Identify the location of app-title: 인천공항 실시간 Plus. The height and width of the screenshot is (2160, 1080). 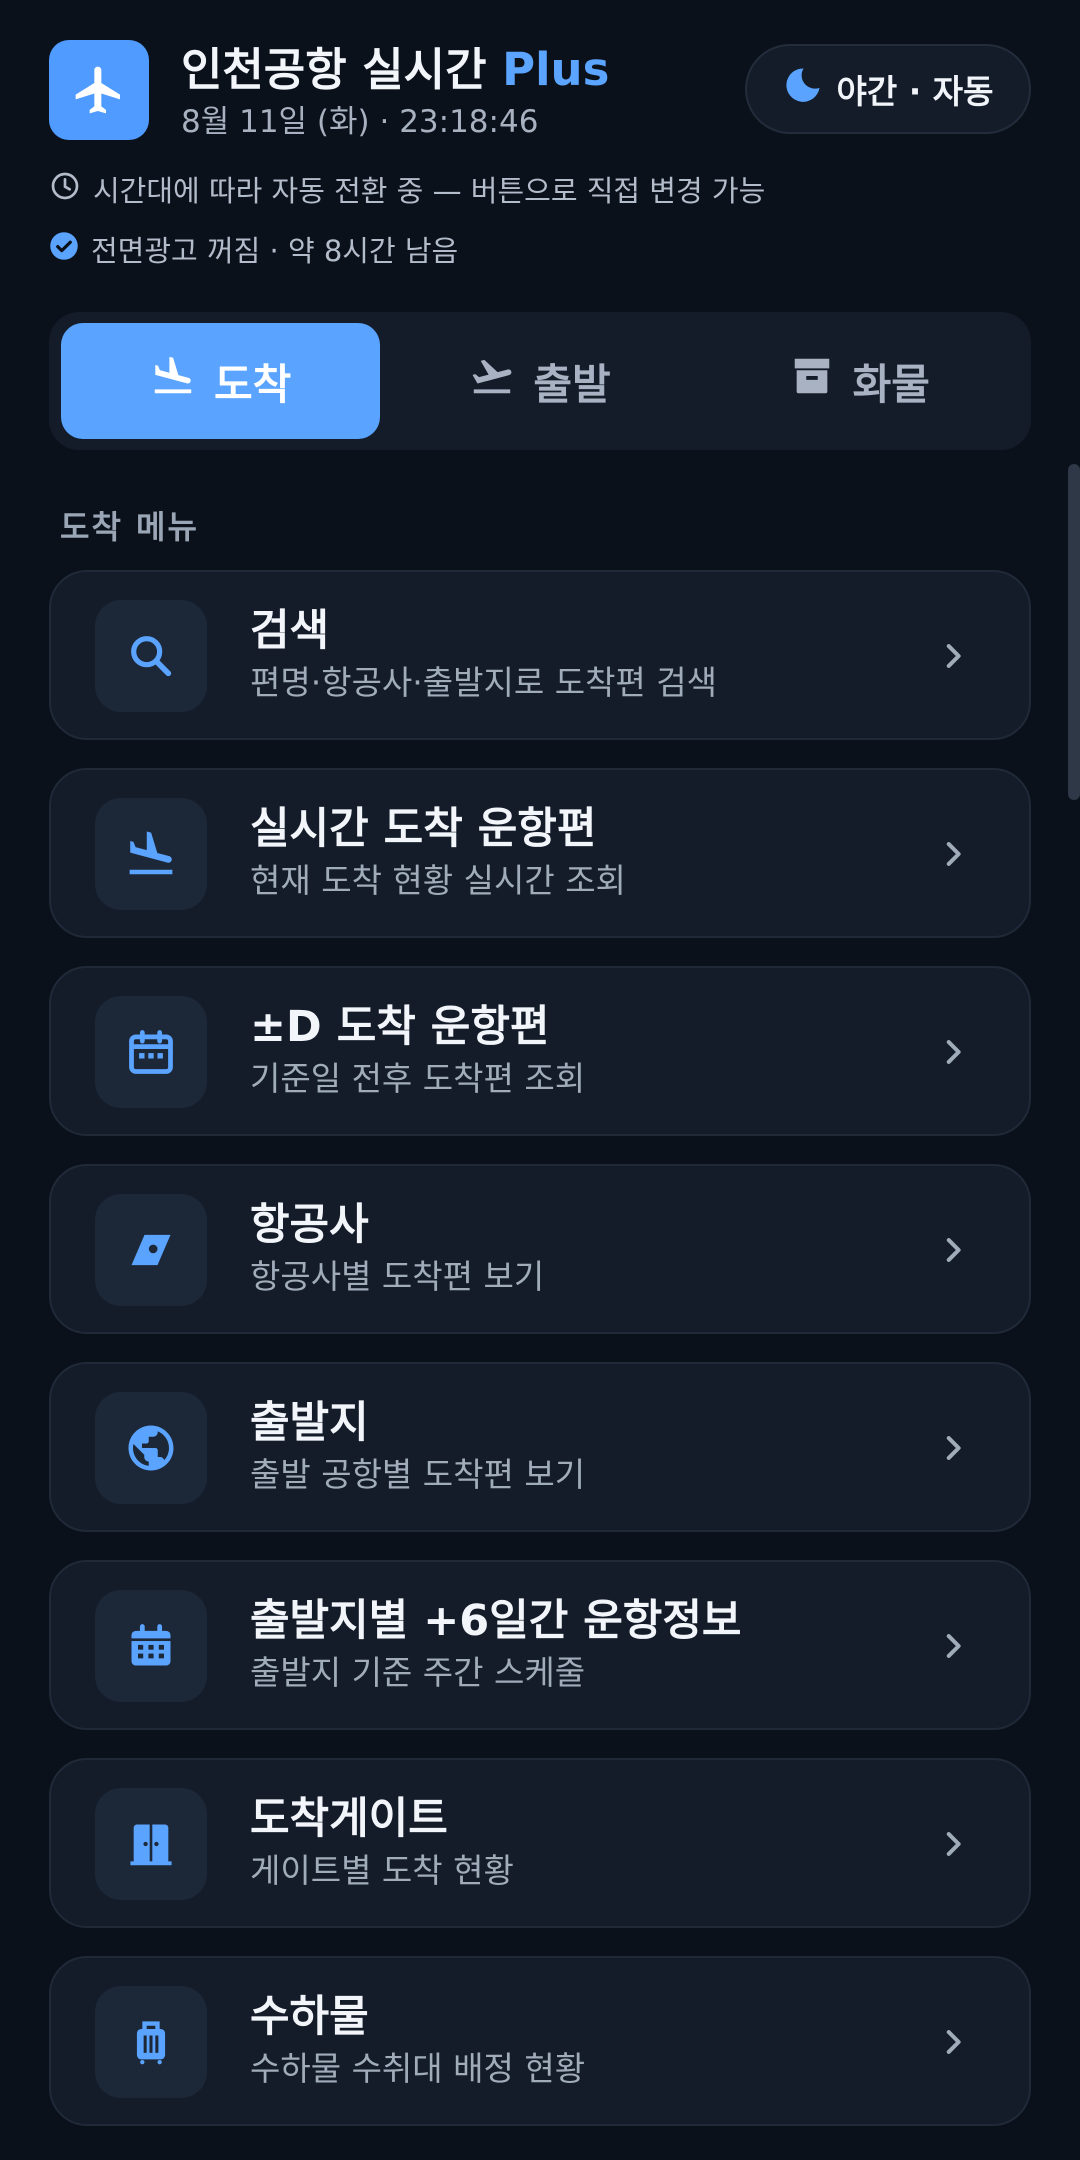
(395, 70).